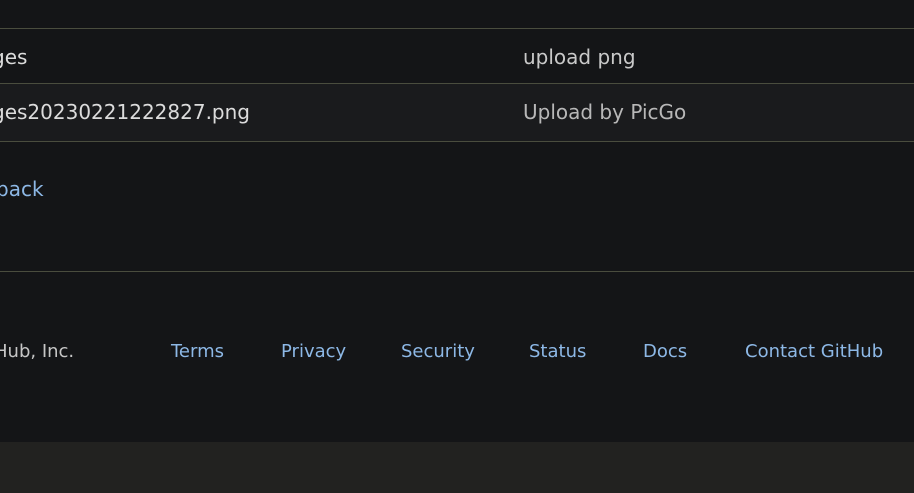  Describe the element at coordinates (457, 113) in the screenshot. I see `file-row: ges20230221222827.png Upload by PicGo` at that location.